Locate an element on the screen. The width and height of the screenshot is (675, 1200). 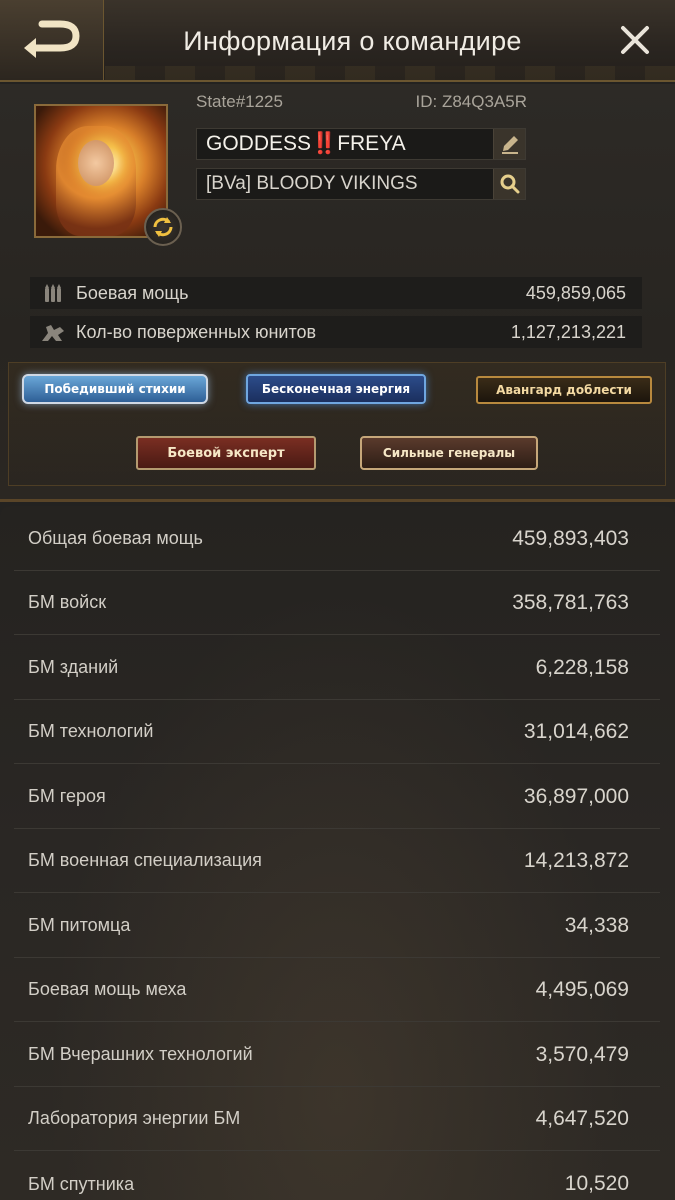
row-label: БМ технологий is located at coordinates (91, 731).